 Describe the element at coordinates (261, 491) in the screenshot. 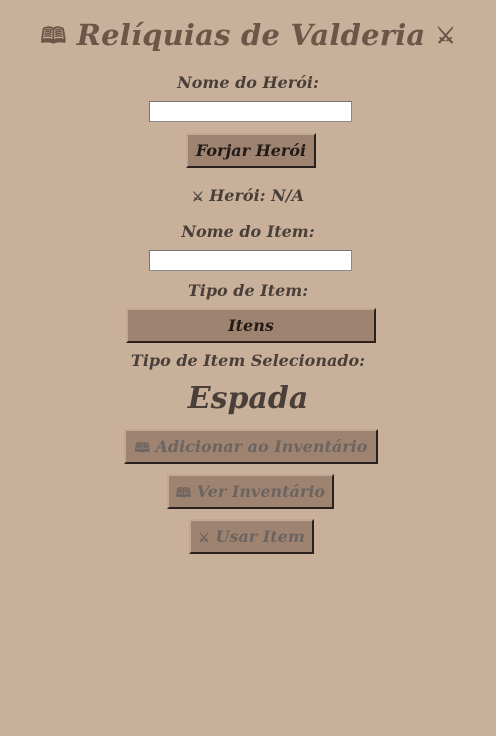

I see `view-inventory-label: Ver Inventário` at that location.